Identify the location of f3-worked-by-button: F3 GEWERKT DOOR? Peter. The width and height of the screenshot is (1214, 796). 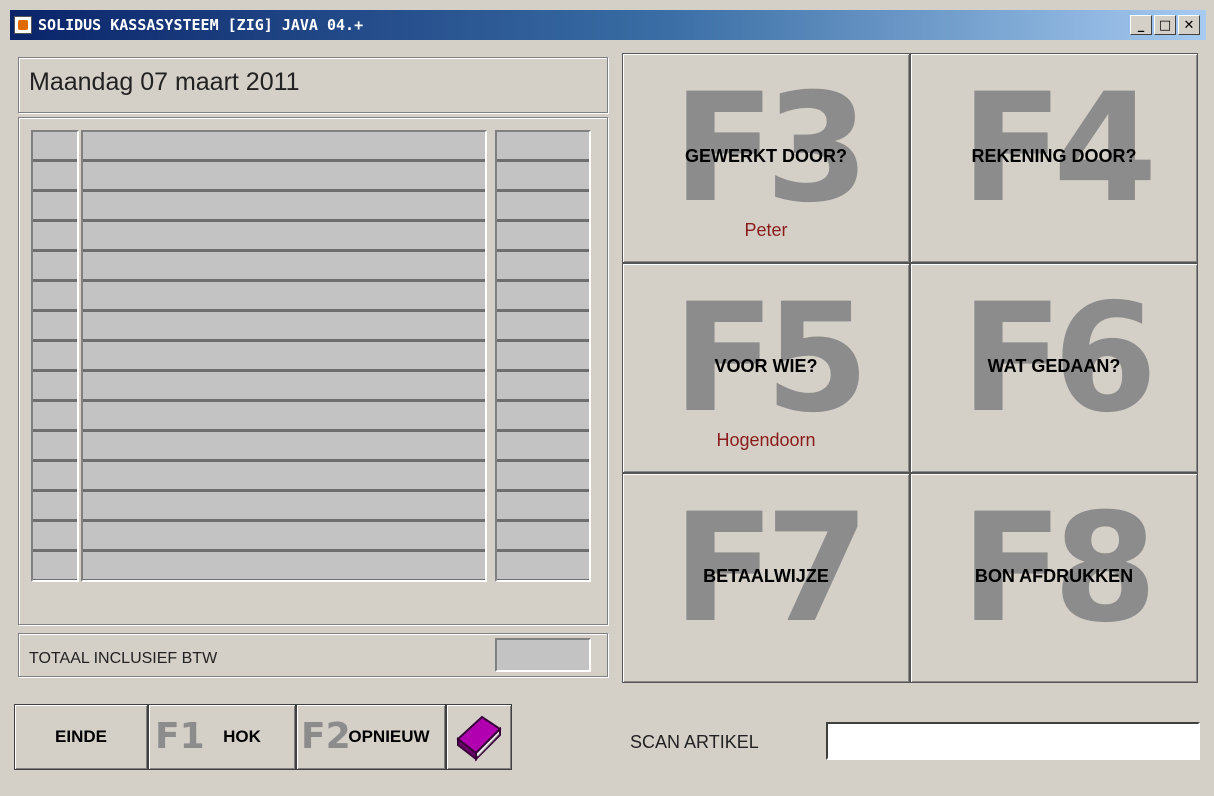
(766, 158).